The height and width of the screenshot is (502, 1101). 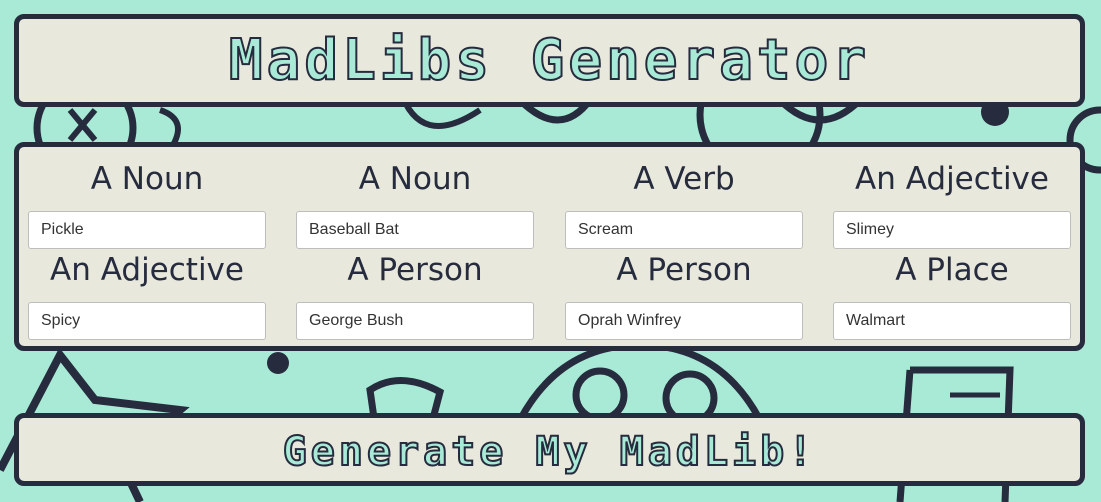 I want to click on page-title: MadLibs Generator, so click(x=549, y=60).